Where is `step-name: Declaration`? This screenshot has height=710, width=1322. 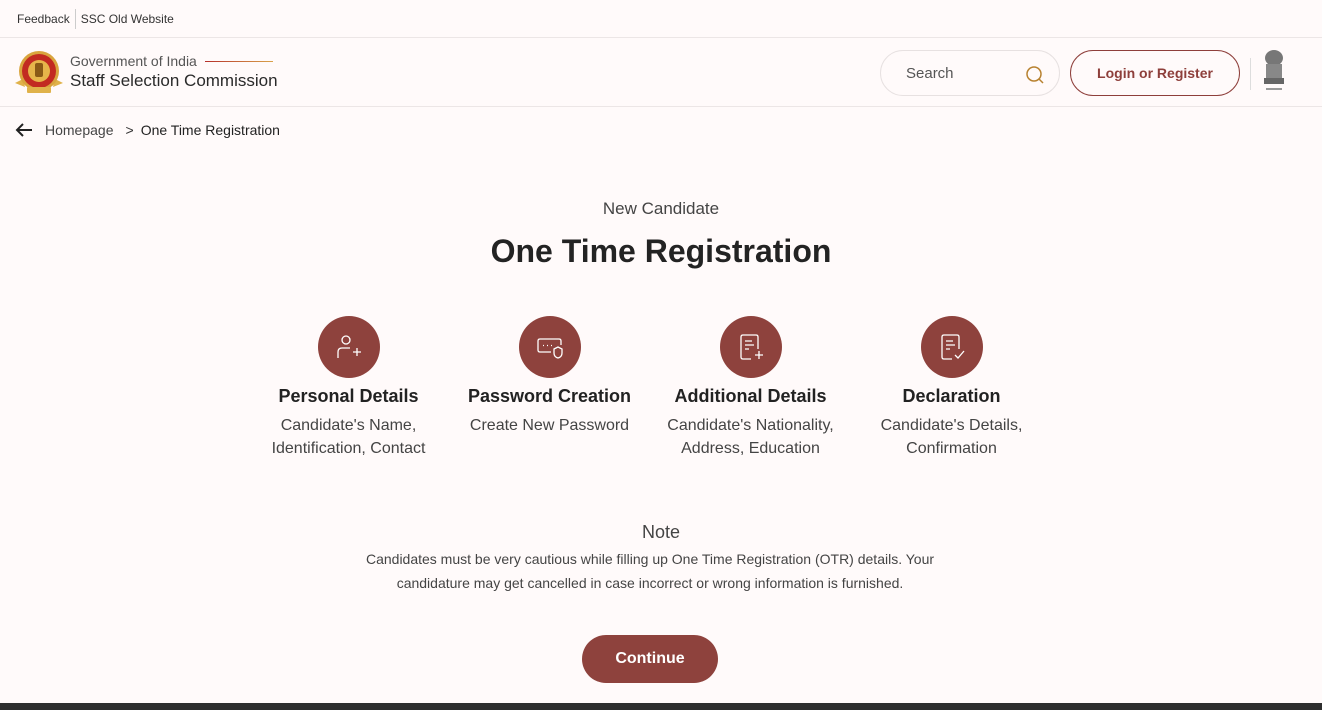
step-name: Declaration is located at coordinates (951, 396).